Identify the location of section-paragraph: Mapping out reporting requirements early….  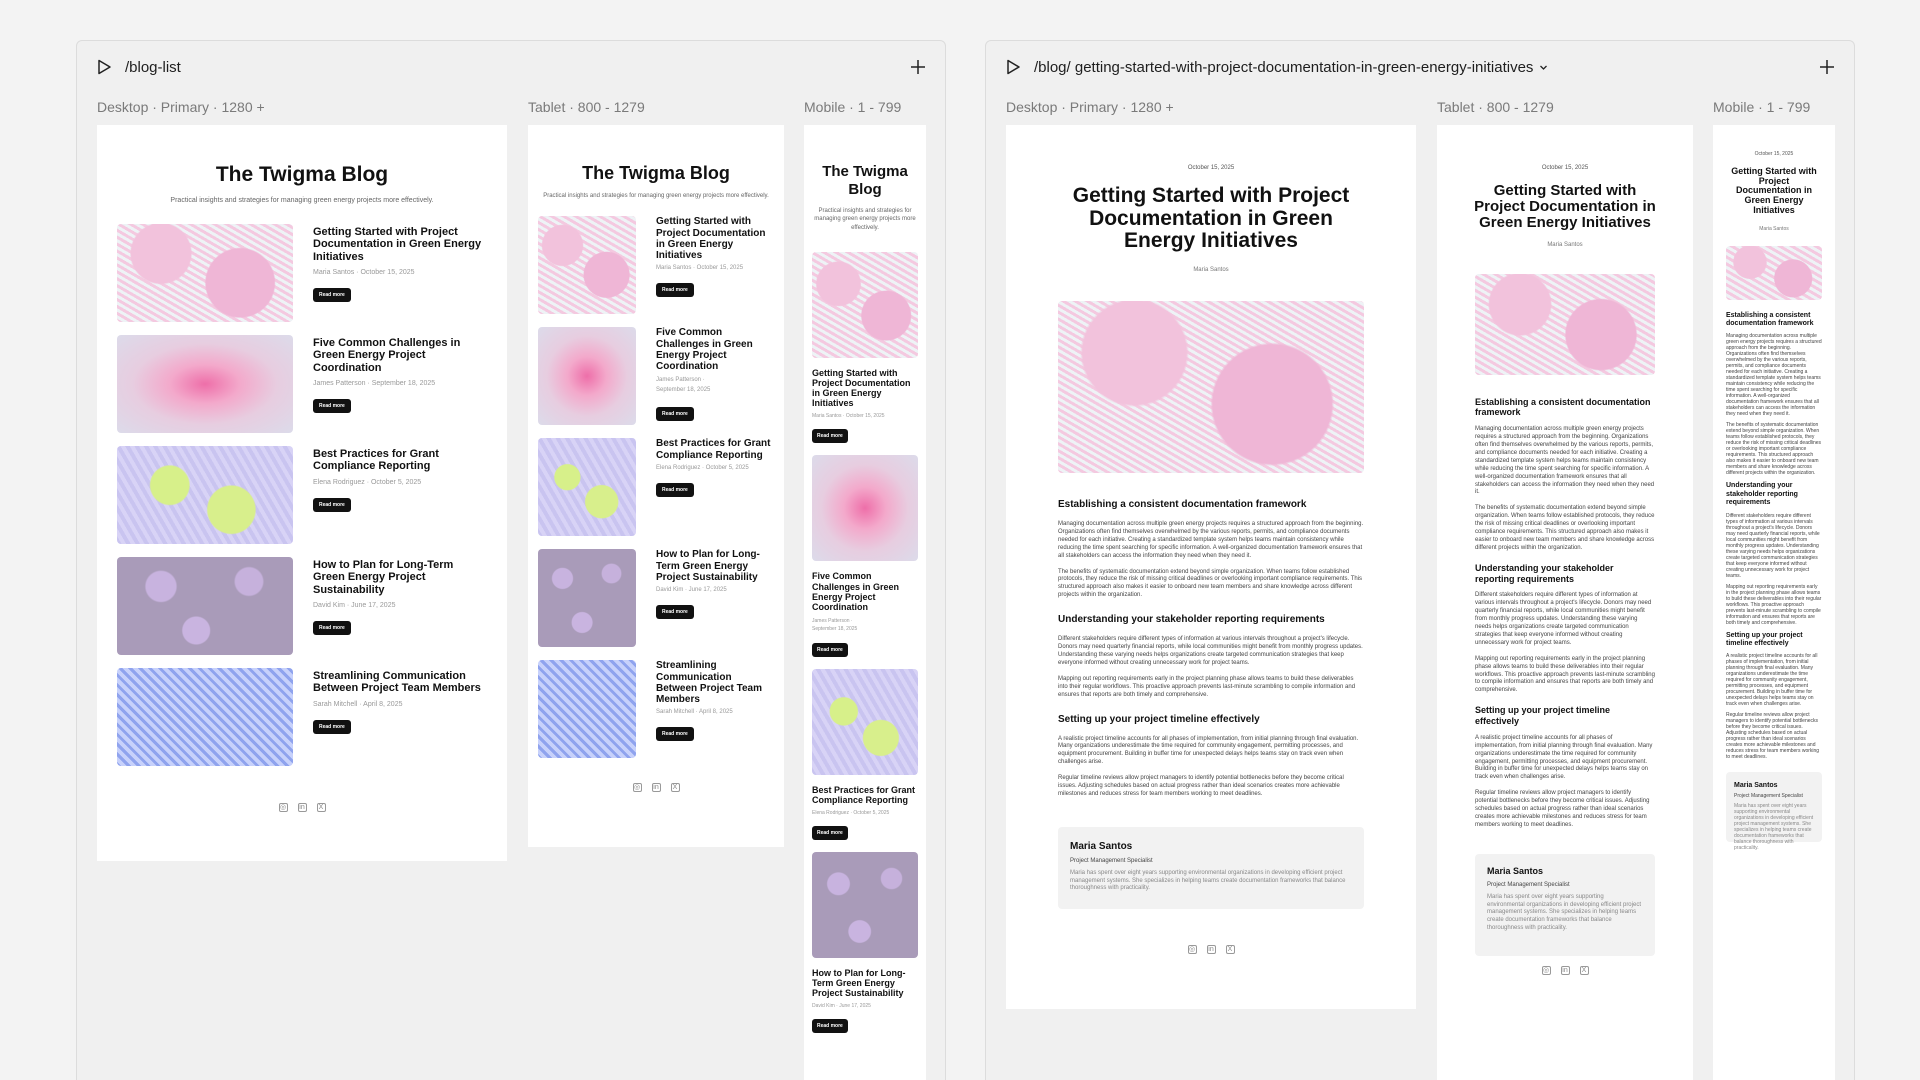
(1565, 674).